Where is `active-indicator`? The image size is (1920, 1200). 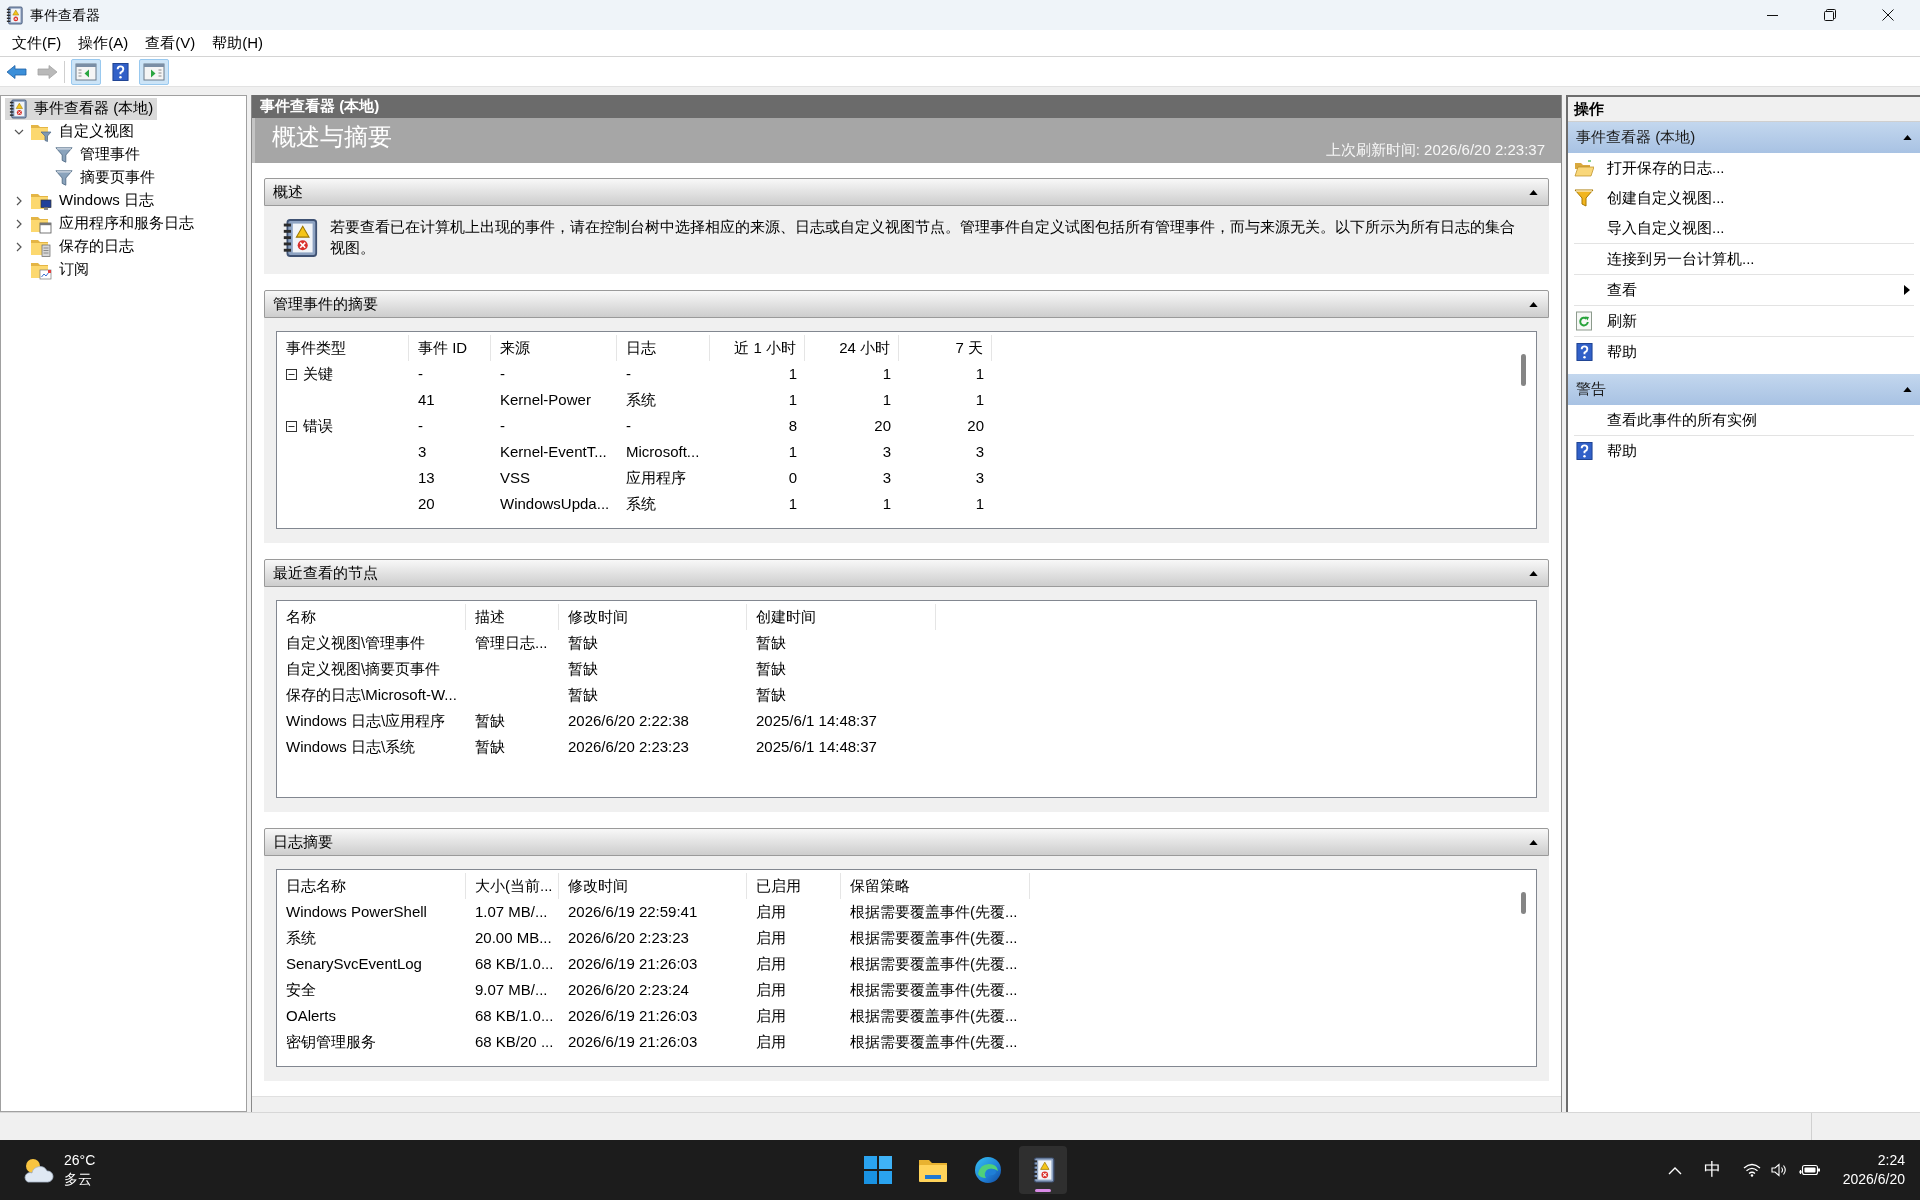
active-indicator is located at coordinates (1042, 1190).